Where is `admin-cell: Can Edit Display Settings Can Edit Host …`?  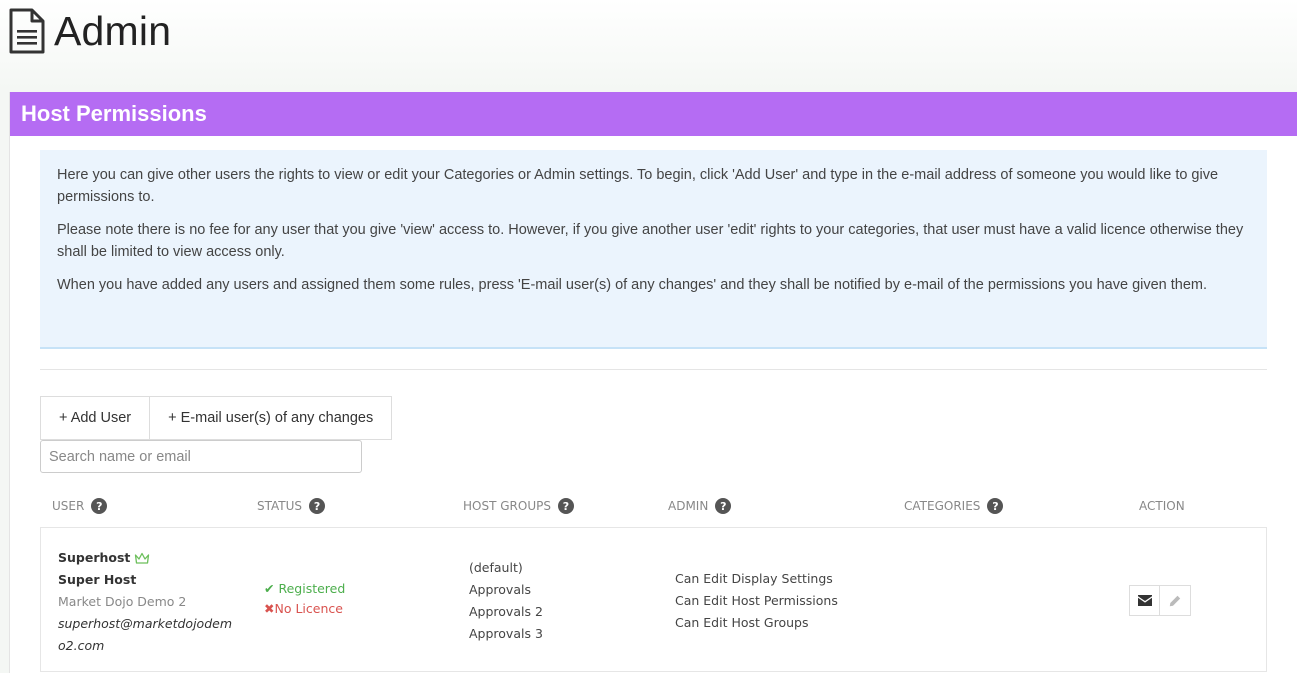 admin-cell: Can Edit Display Settings Can Edit Host … is located at coordinates (756, 601).